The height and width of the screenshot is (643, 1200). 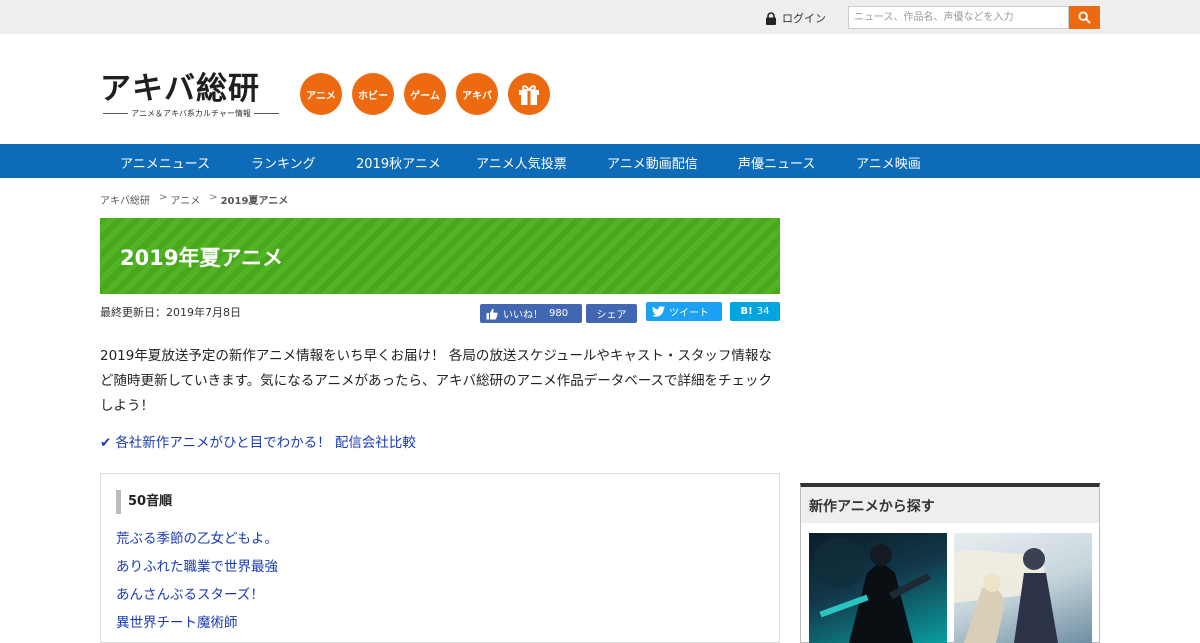 What do you see at coordinates (652, 162) in the screenshot?
I see `nav-streaming: アニメ動画配信` at bounding box center [652, 162].